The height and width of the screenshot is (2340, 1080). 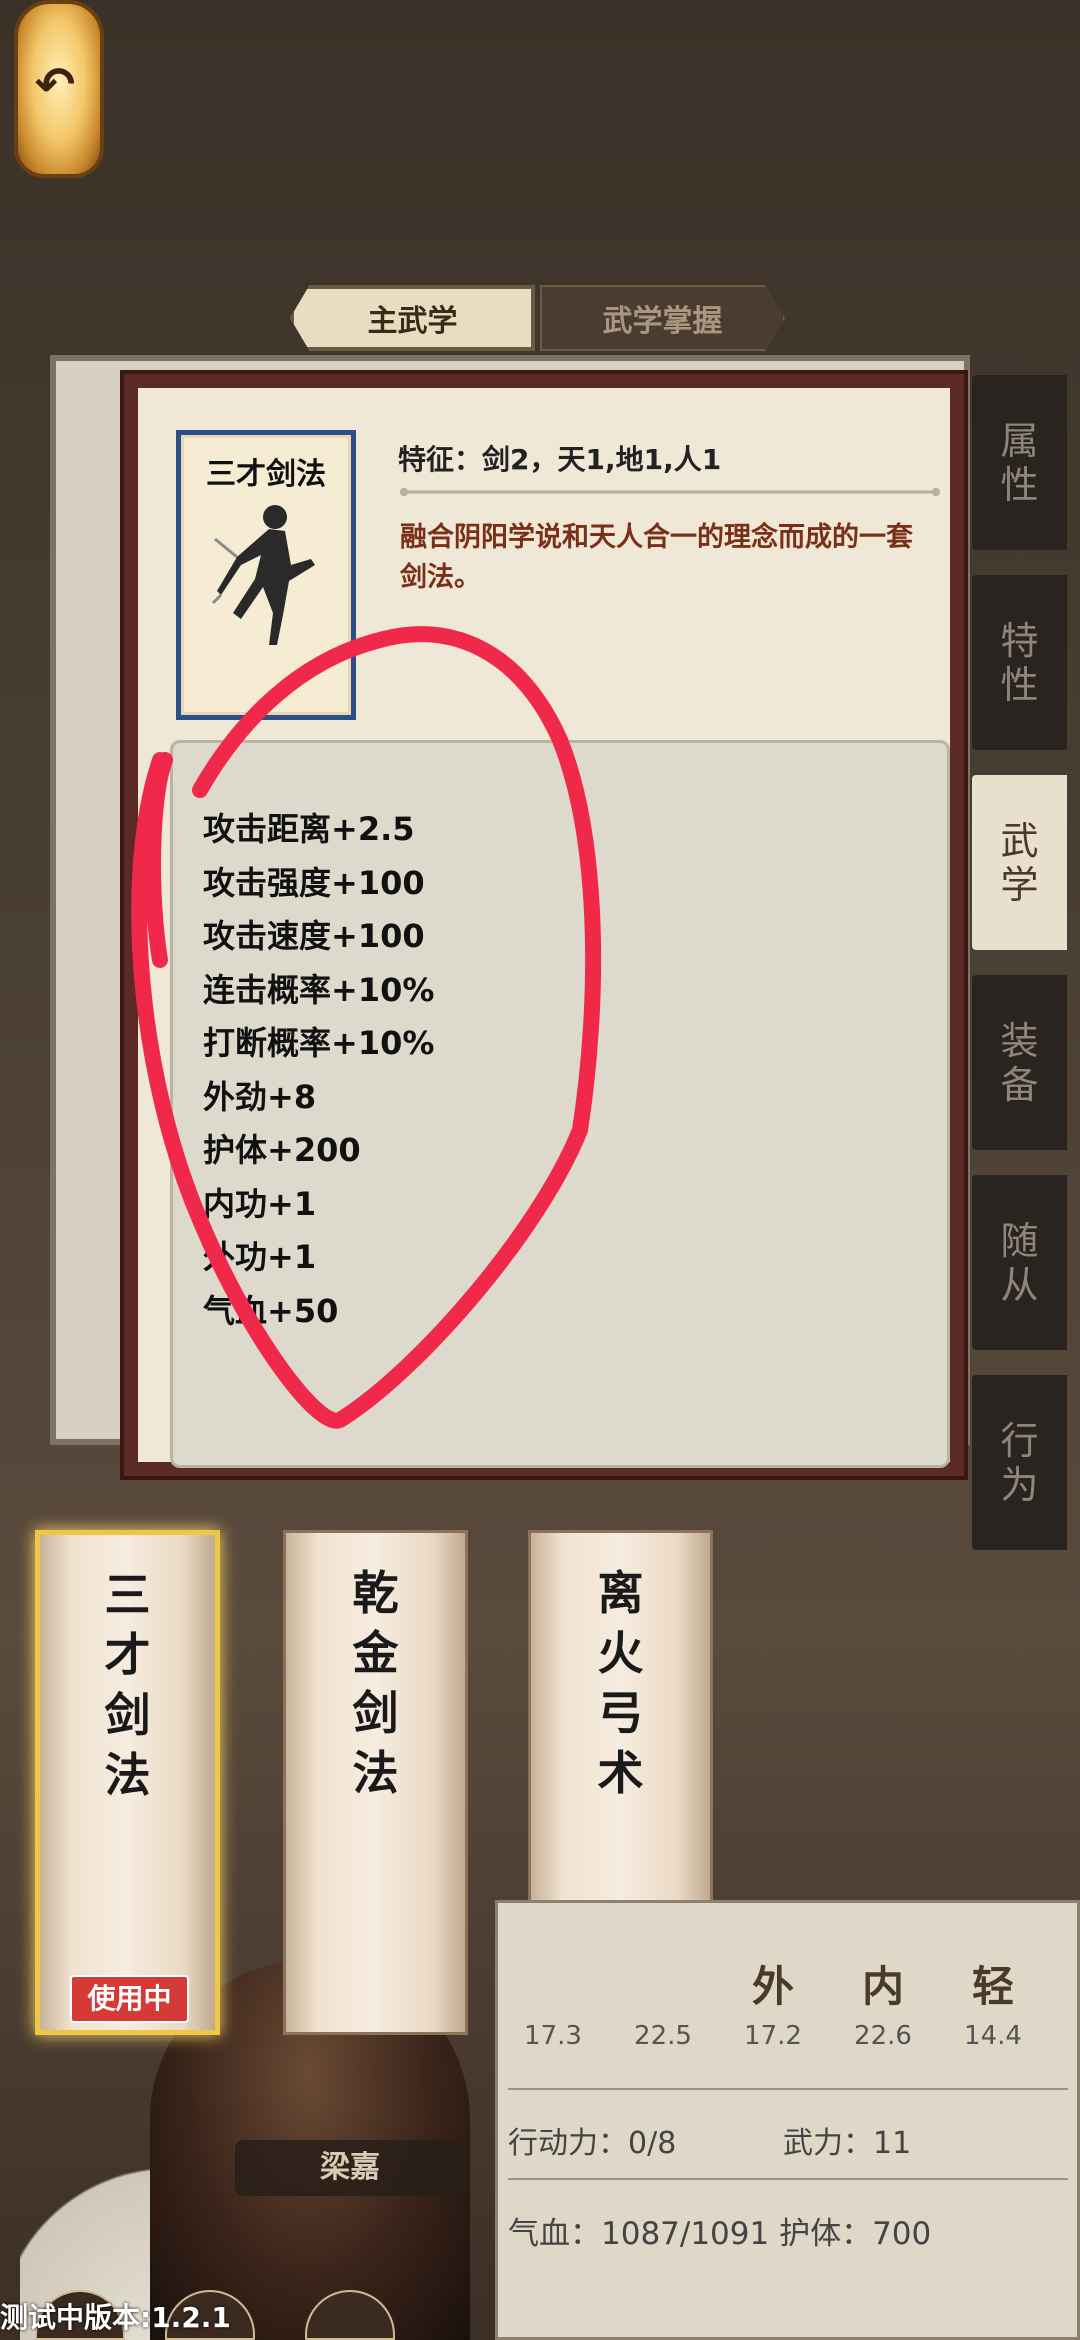 I want to click on stat-line: 护体+200, so click(x=282, y=1150).